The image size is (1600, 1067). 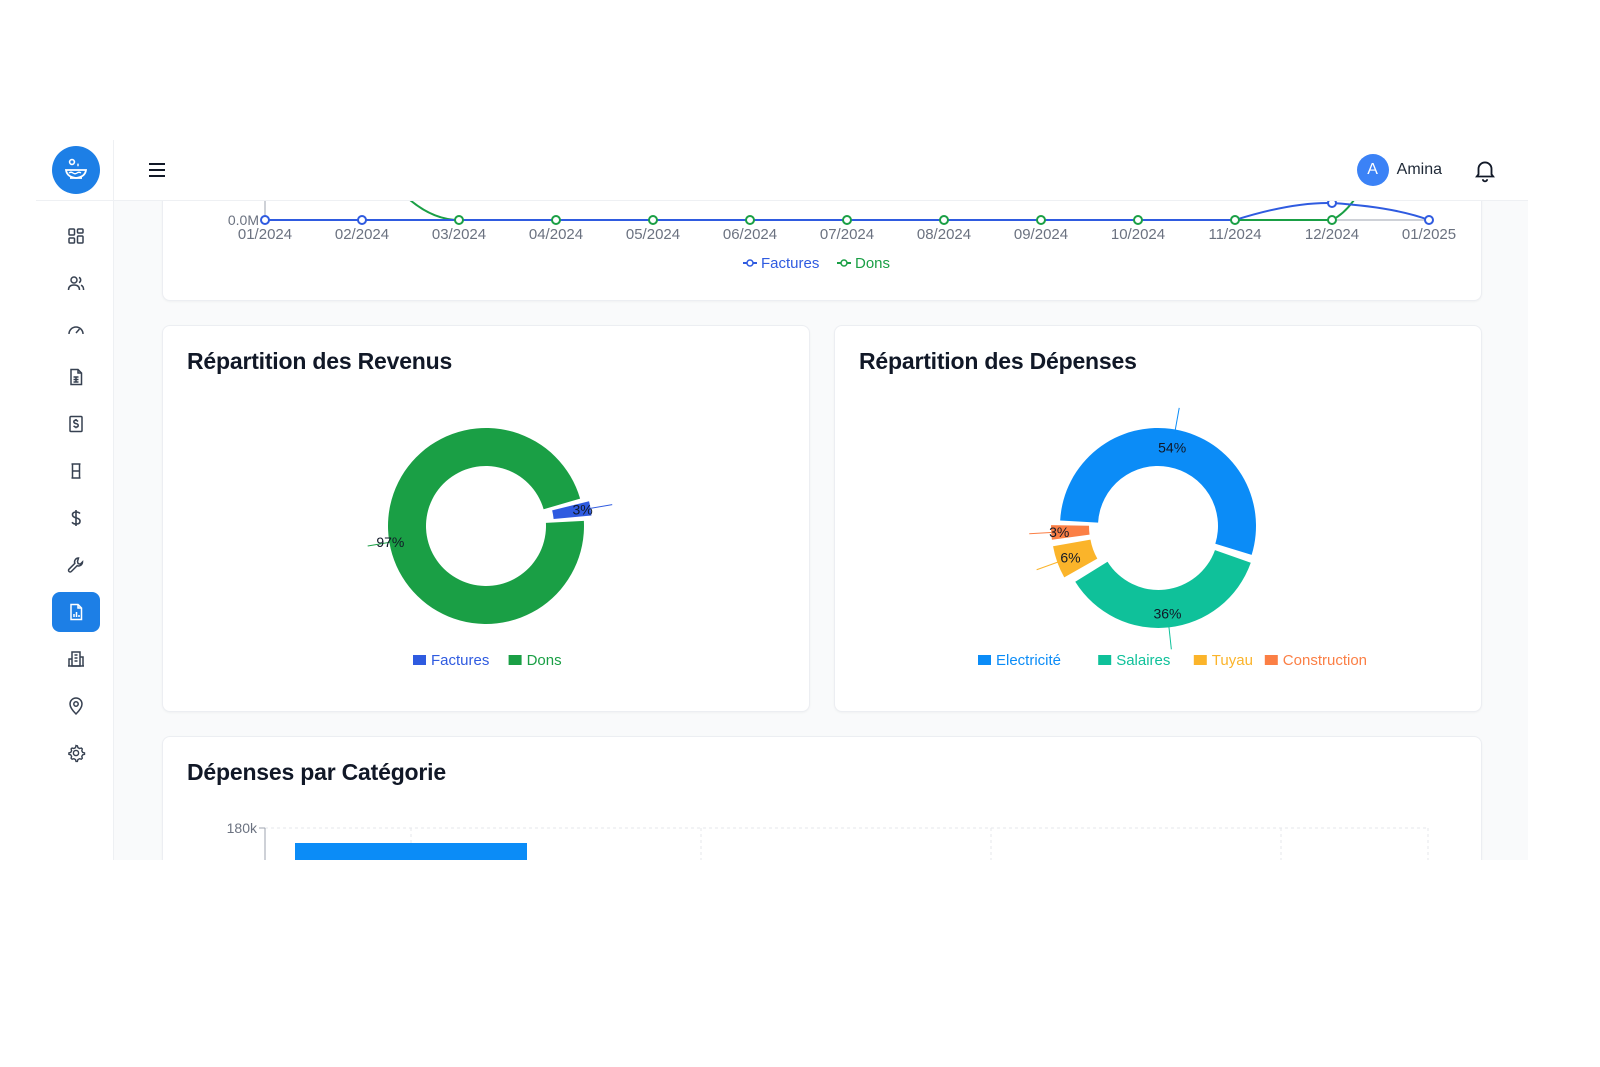 I want to click on x-tick-label: 04/2024, so click(x=556, y=234).